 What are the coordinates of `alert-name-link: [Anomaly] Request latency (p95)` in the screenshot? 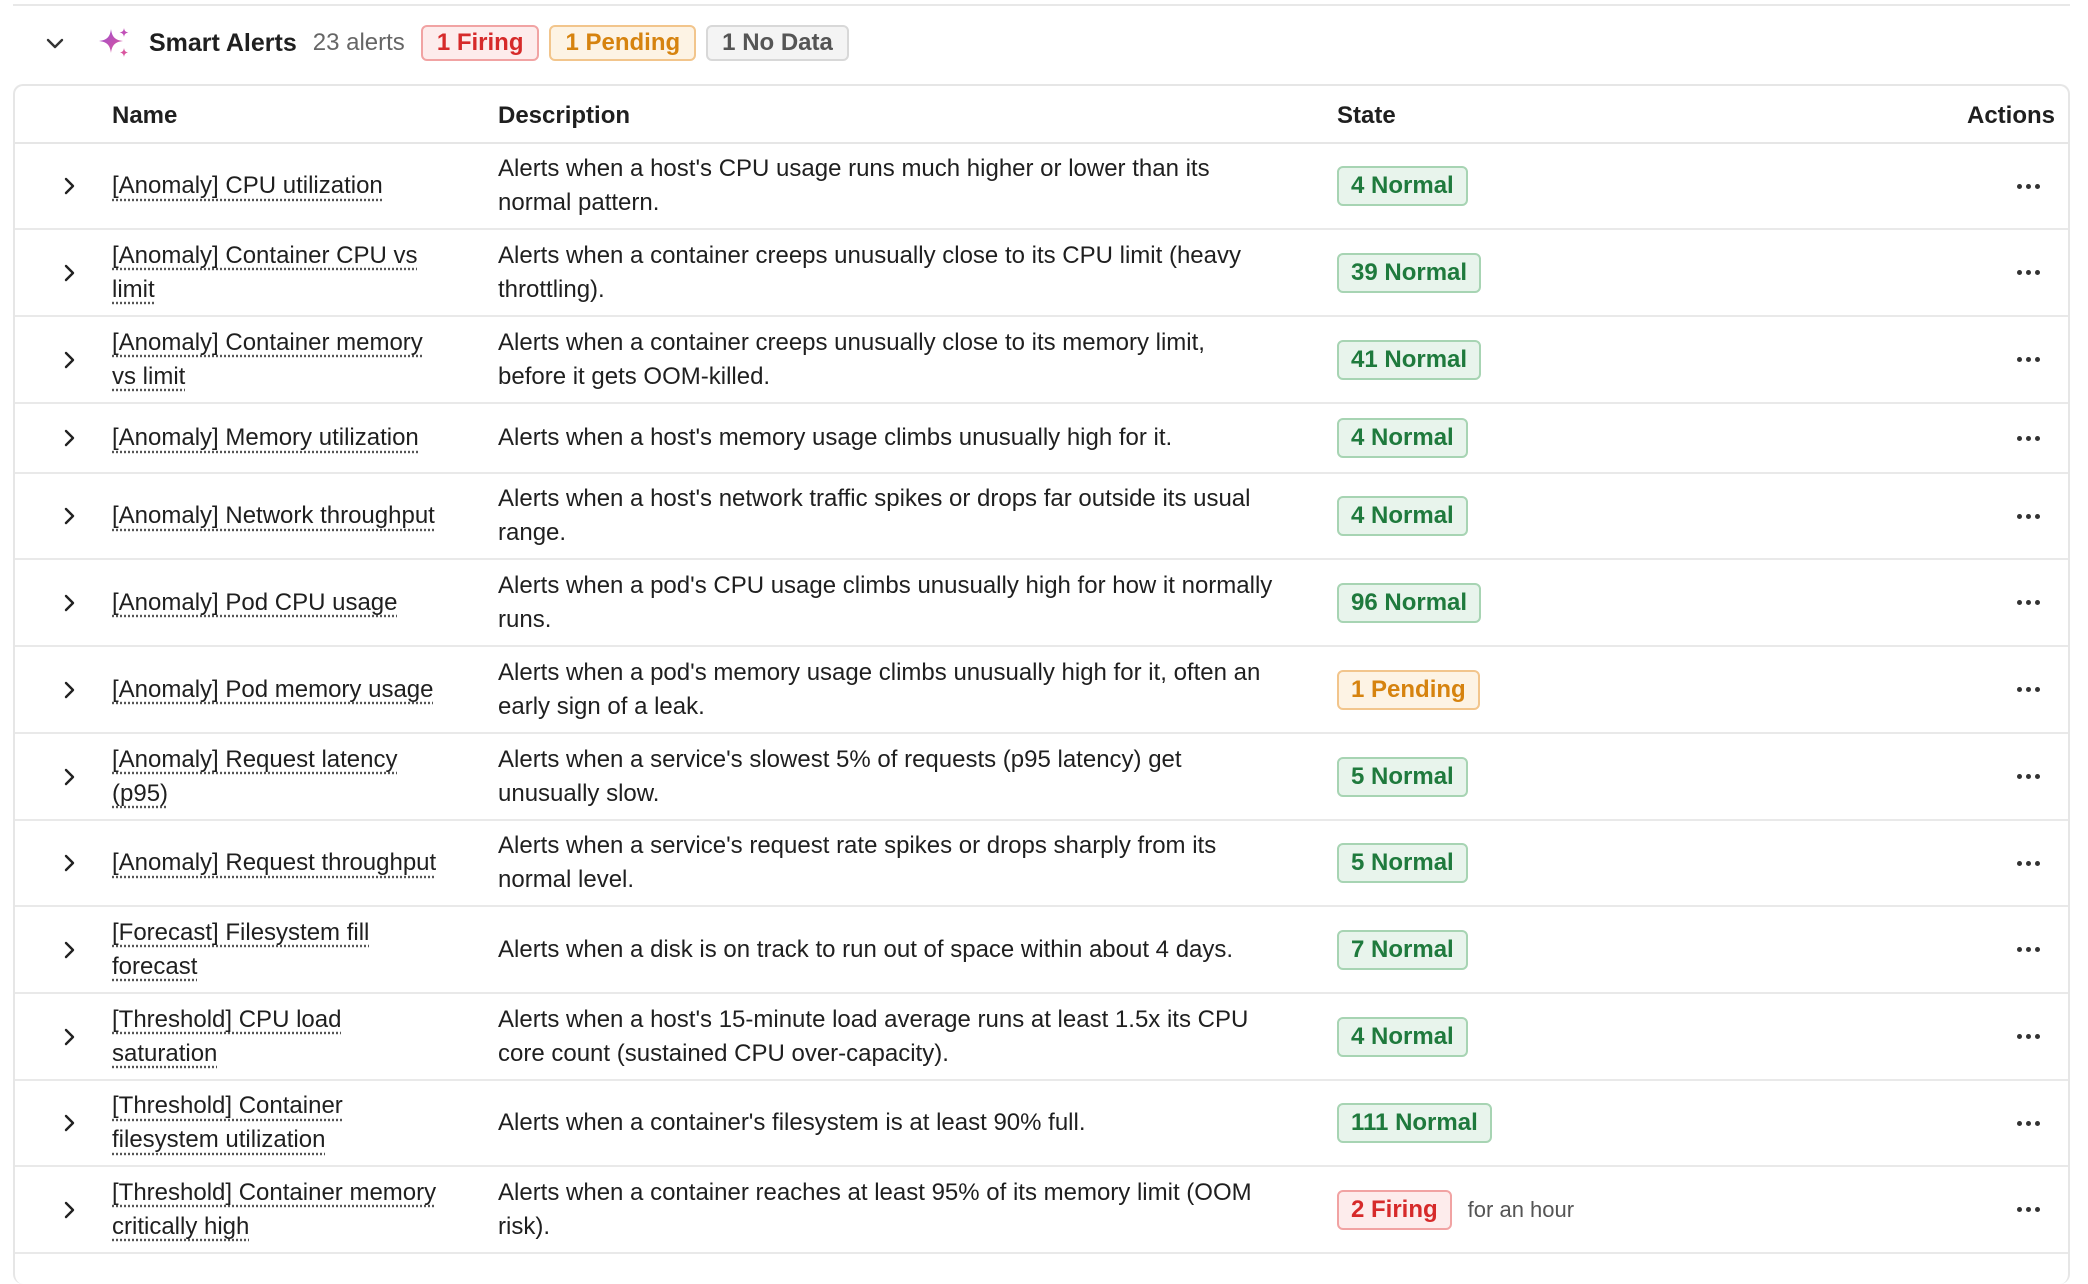 It's located at (254, 777).